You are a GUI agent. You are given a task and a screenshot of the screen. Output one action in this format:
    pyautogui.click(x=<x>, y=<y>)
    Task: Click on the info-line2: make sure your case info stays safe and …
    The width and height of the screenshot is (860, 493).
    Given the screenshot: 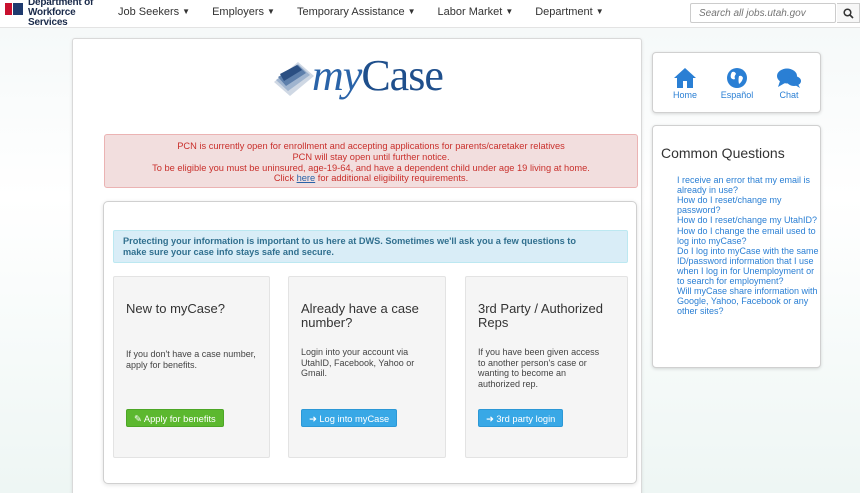 What is the action you would take?
    pyautogui.click(x=228, y=252)
    